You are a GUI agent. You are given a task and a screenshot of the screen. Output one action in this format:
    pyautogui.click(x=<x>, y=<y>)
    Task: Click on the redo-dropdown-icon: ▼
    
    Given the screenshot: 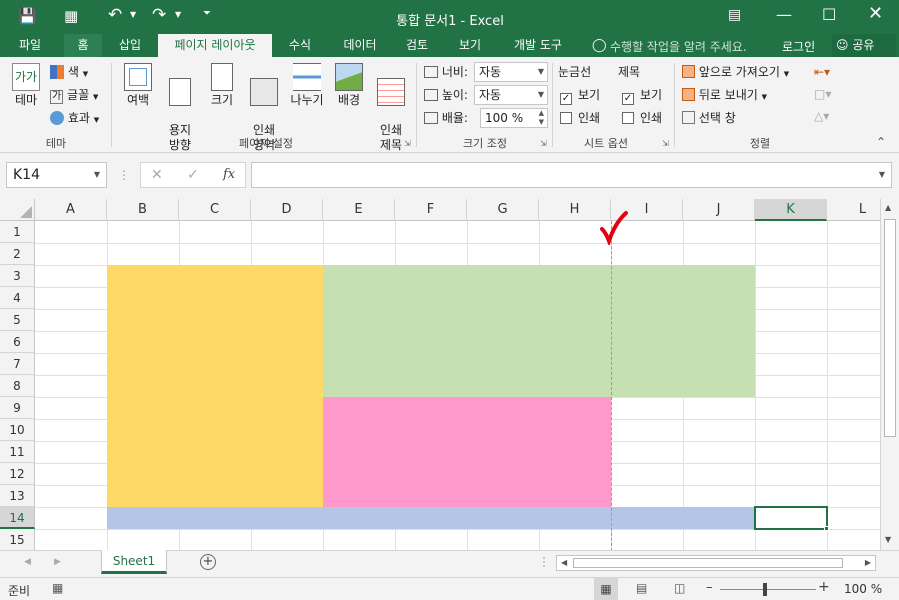 What is the action you would take?
    pyautogui.click(x=178, y=14)
    